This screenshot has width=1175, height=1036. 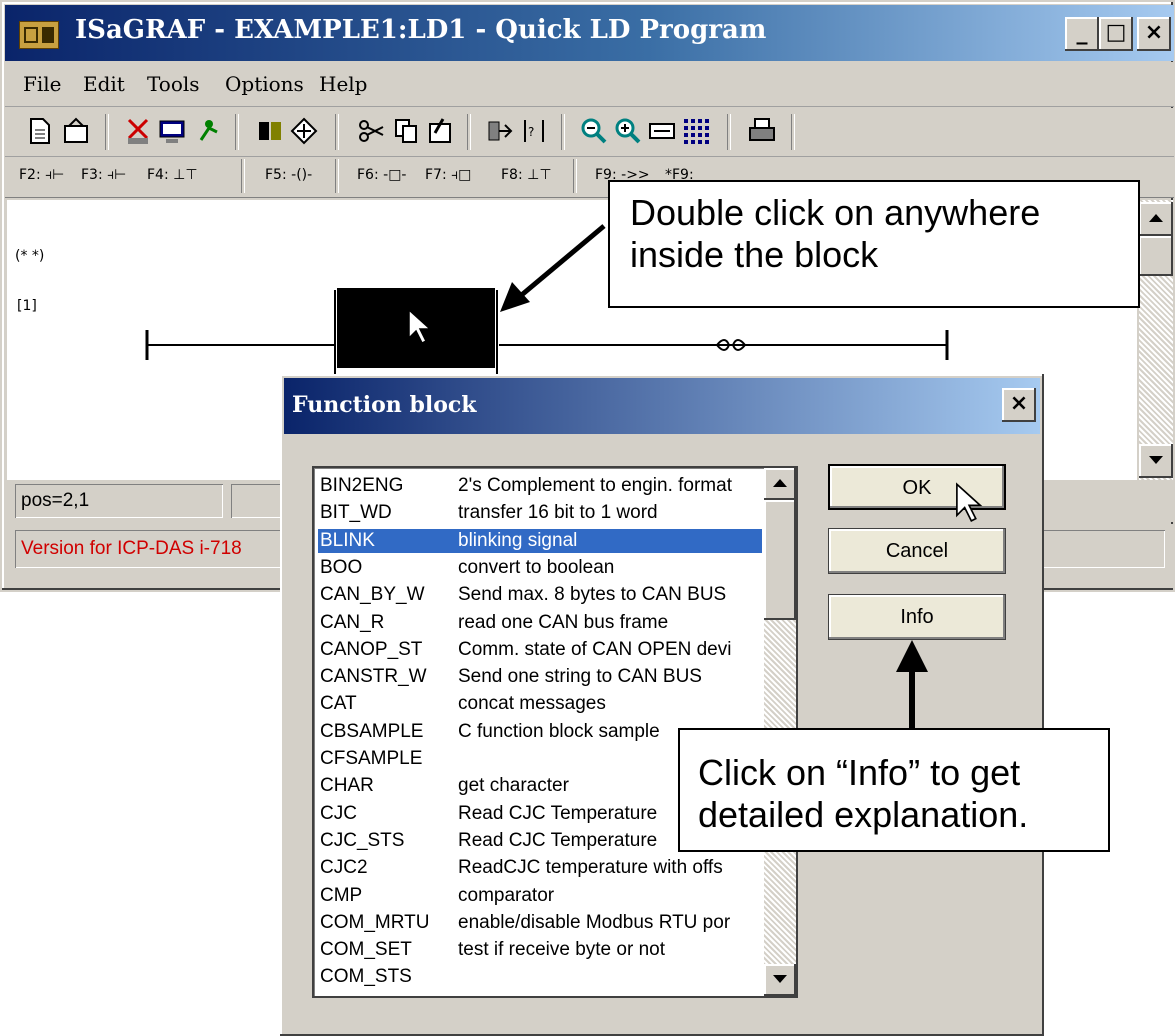 What do you see at coordinates (754, 254) in the screenshot?
I see `double-click-line2: inside the block` at bounding box center [754, 254].